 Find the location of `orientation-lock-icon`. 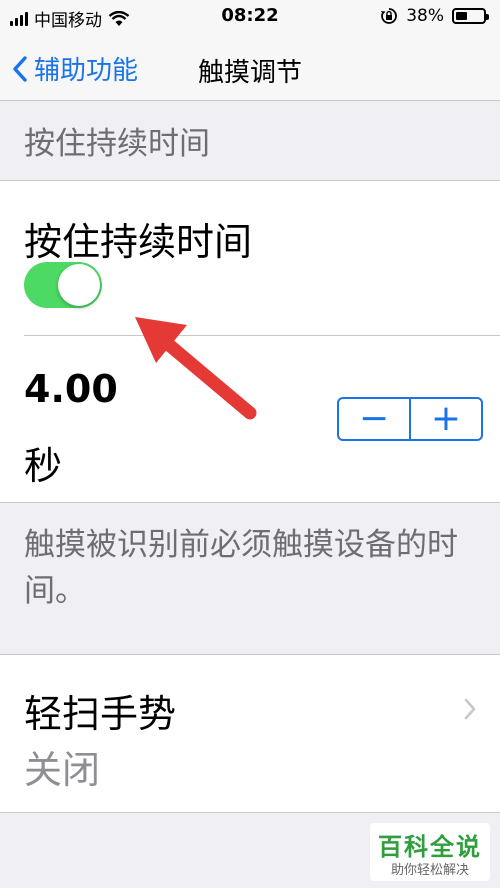

orientation-lock-icon is located at coordinates (389, 16).